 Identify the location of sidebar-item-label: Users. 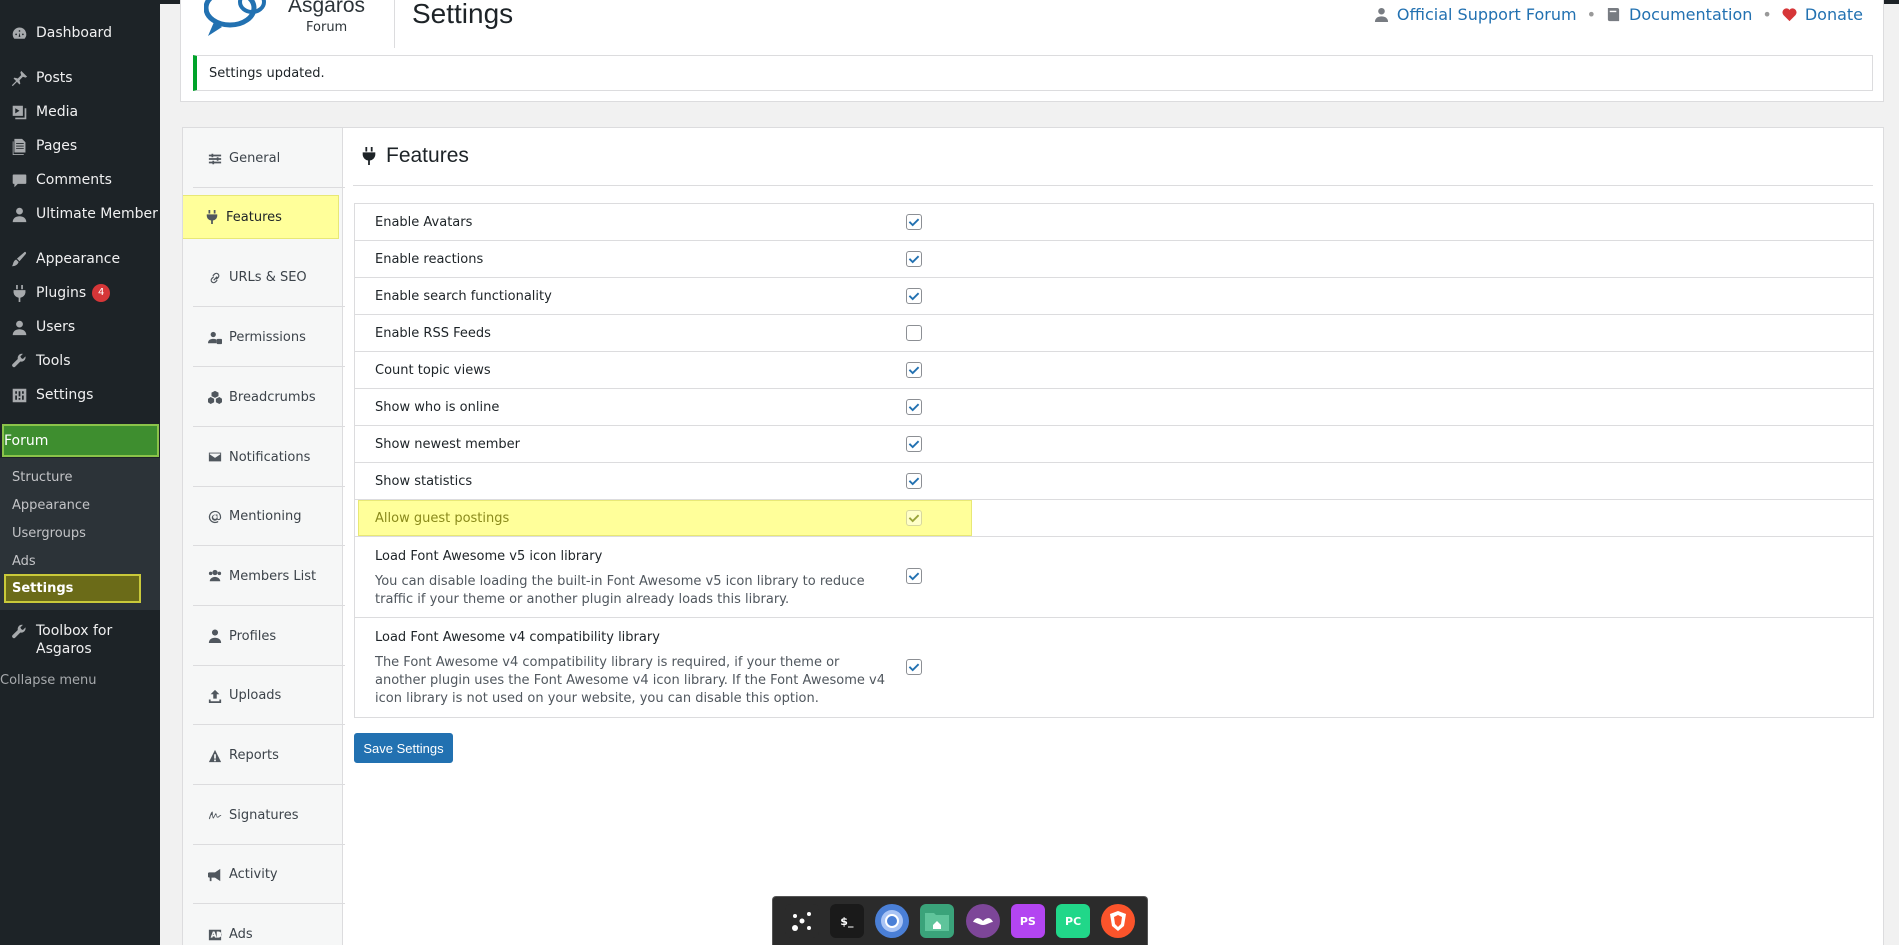
(56, 327).